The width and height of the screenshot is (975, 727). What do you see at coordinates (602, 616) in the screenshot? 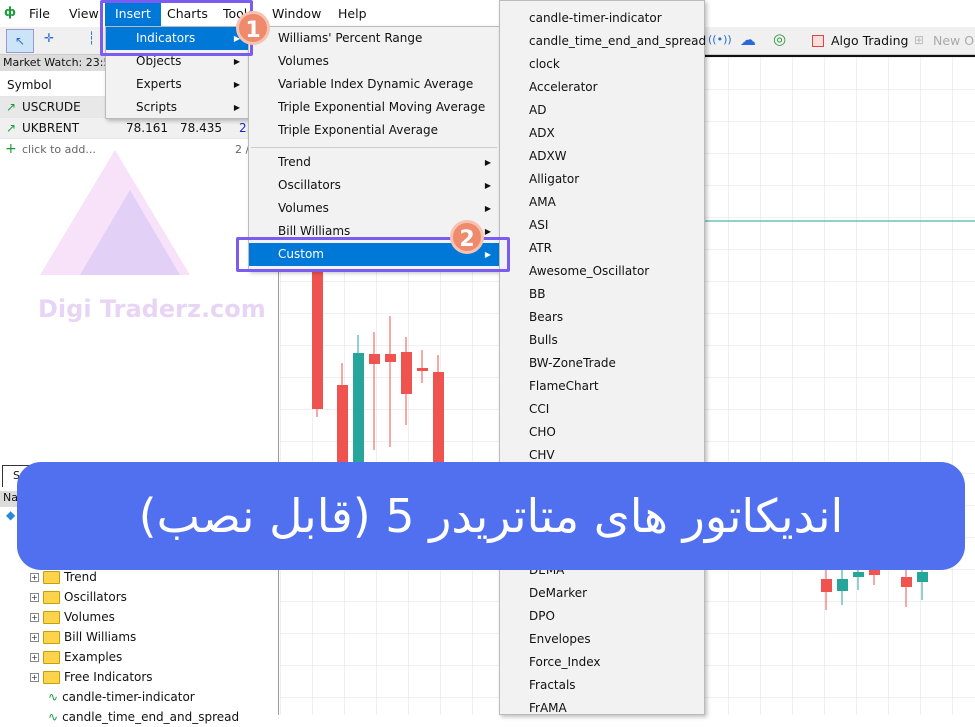
I see `menu-item-custom-indicator: DPO` at bounding box center [602, 616].